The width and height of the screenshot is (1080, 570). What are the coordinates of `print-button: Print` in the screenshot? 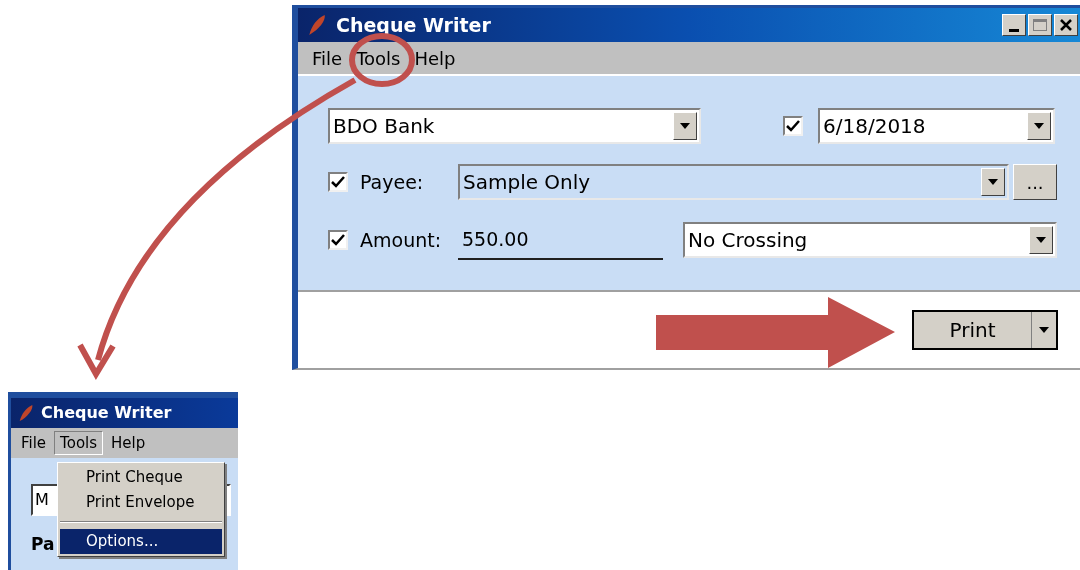 It's located at (985, 330).